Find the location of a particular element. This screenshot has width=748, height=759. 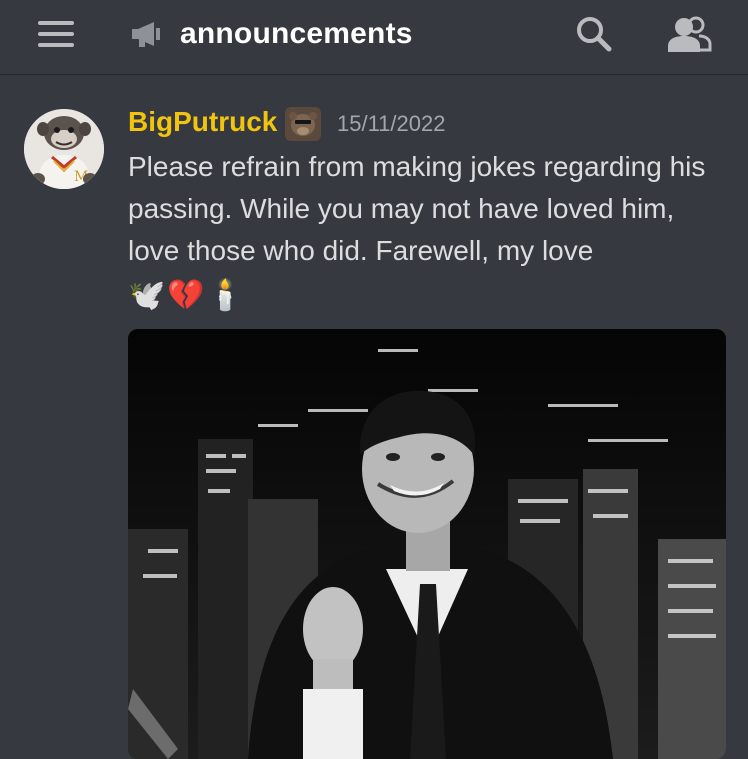

channel-title: announcements is located at coordinates (296, 33).